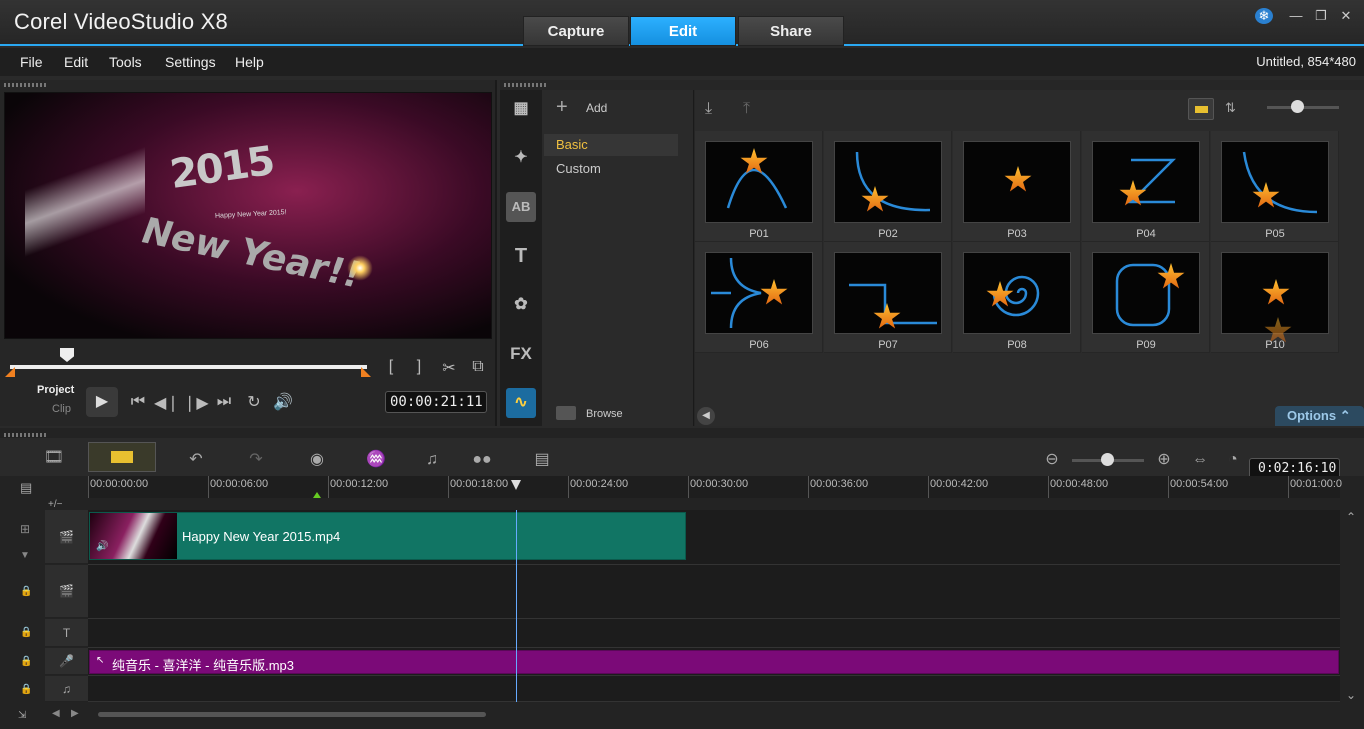 The width and height of the screenshot is (1364, 729). What do you see at coordinates (521, 158) in the screenshot?
I see `instant-project-icon: ✦` at bounding box center [521, 158].